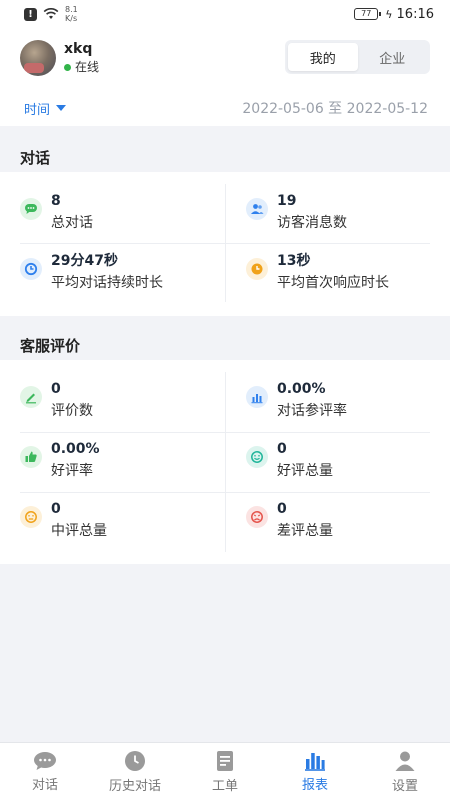  What do you see at coordinates (91, 272) in the screenshot?
I see `stat-avg-conversation-duration: 29分47秒 平均对话持续时长` at bounding box center [91, 272].